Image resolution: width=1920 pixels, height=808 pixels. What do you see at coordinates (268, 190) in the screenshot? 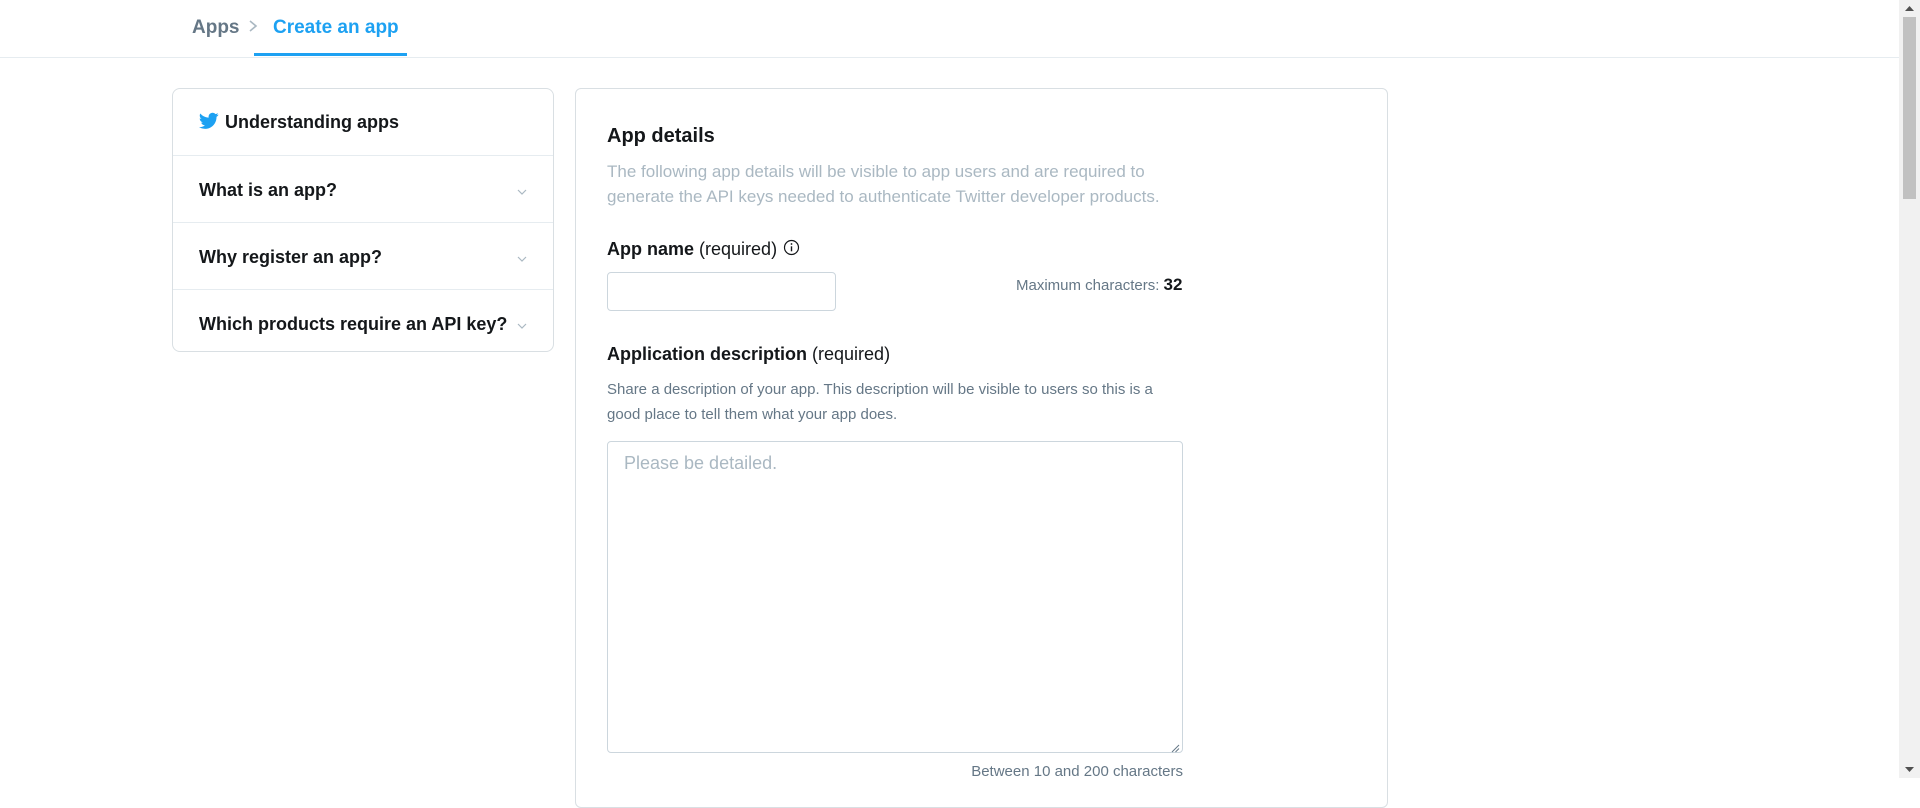
I see `faq-item-label: What is an app?` at bounding box center [268, 190].